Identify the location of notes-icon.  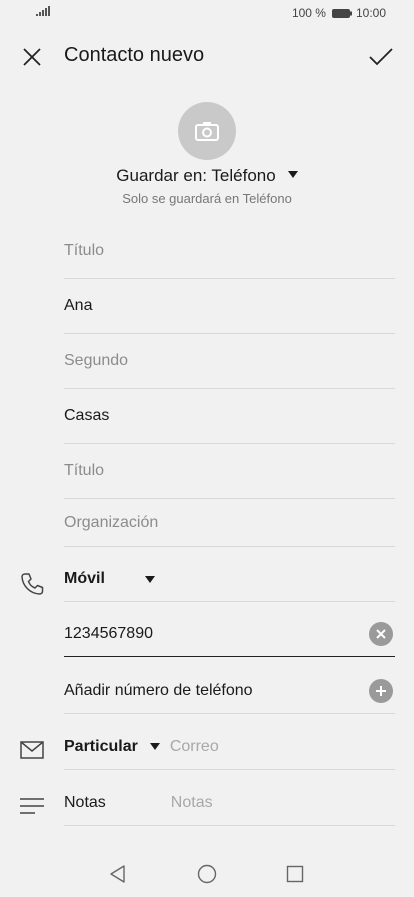
(32, 806).